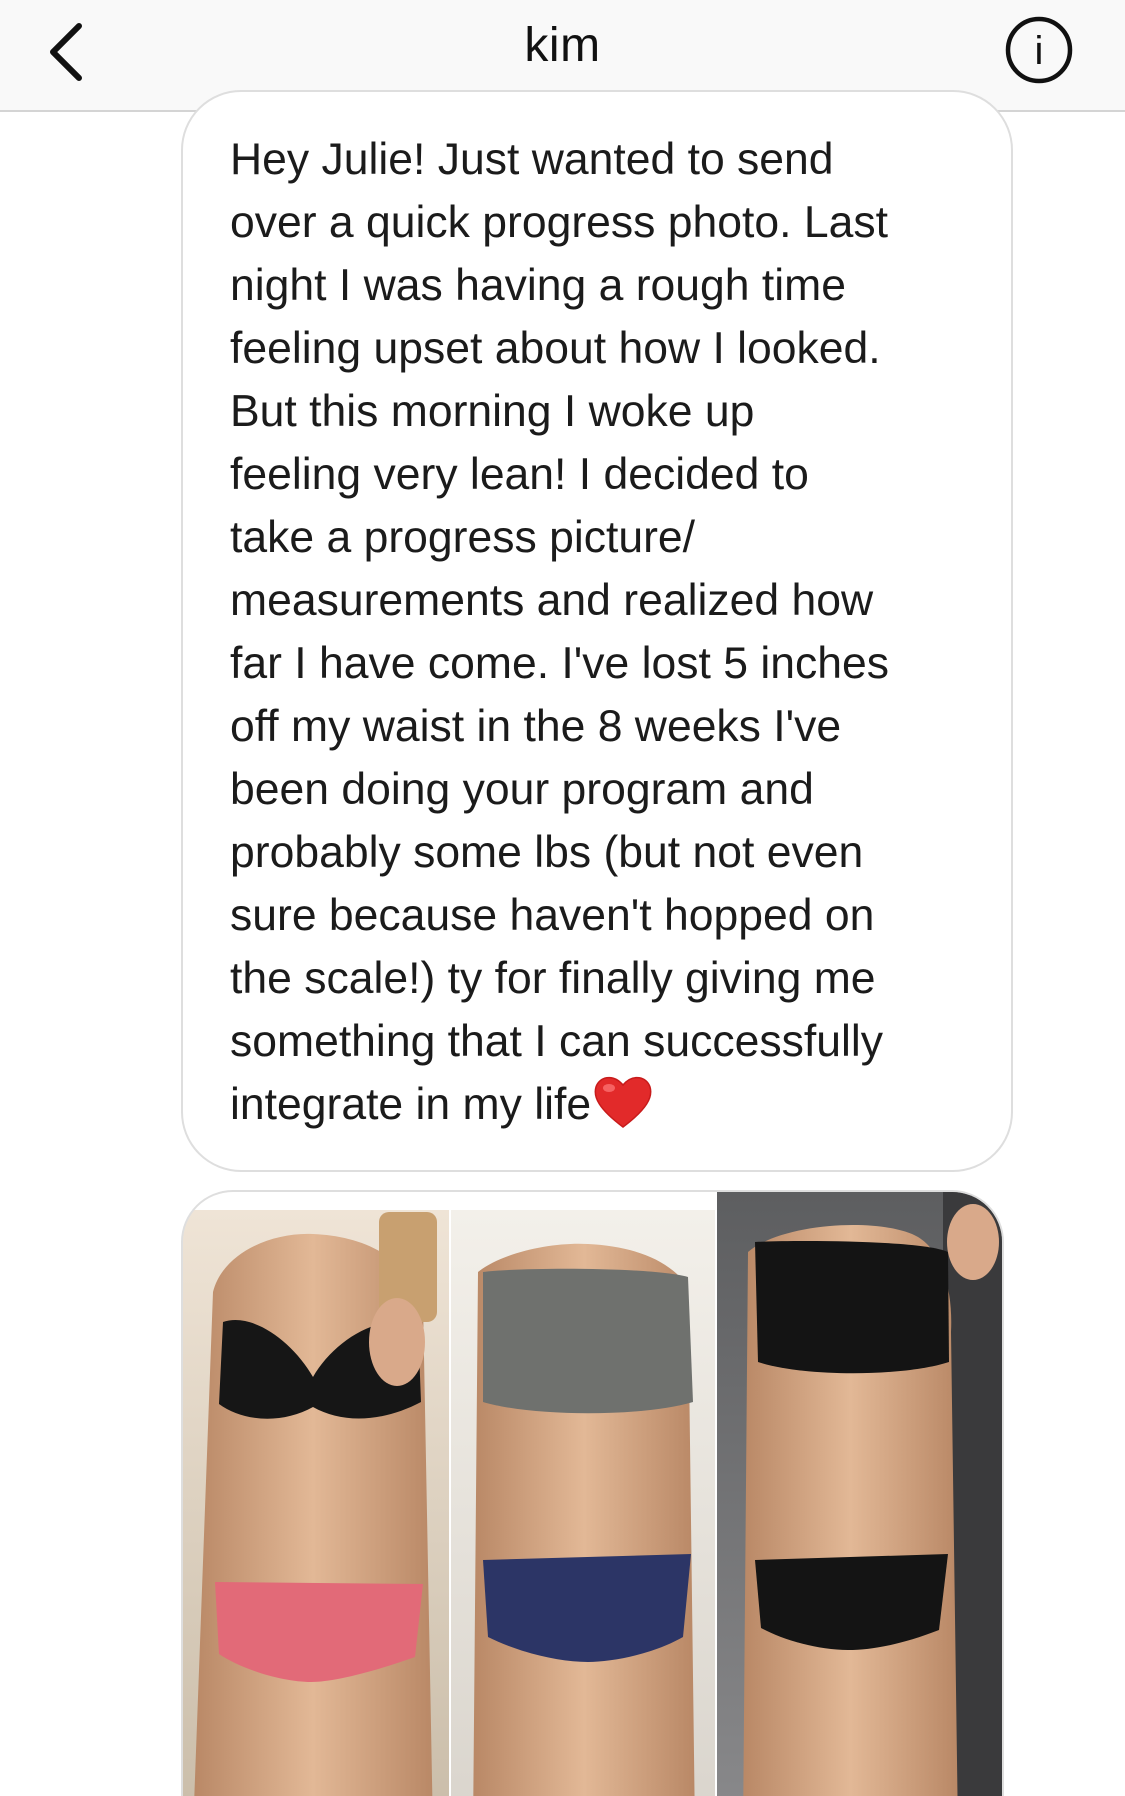 The width and height of the screenshot is (1125, 1796). I want to click on info-circle-icon: i, so click(1039, 50).